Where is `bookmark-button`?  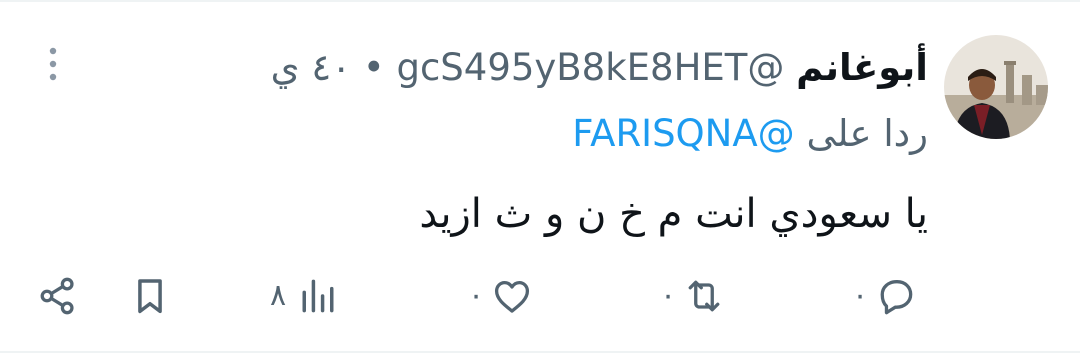
bookmark-button is located at coordinates (150, 296).